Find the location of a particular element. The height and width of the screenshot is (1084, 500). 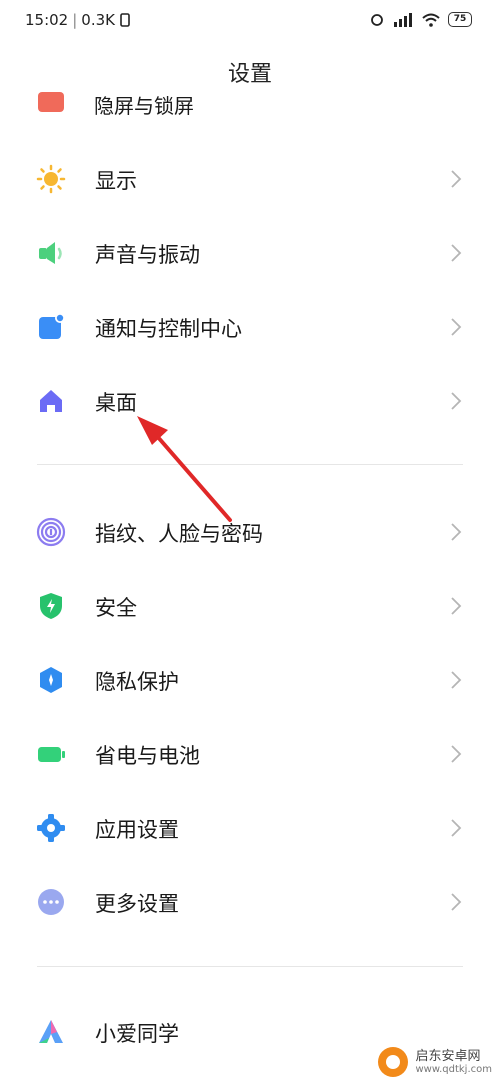

page-title: 设置 is located at coordinates (249, 74).